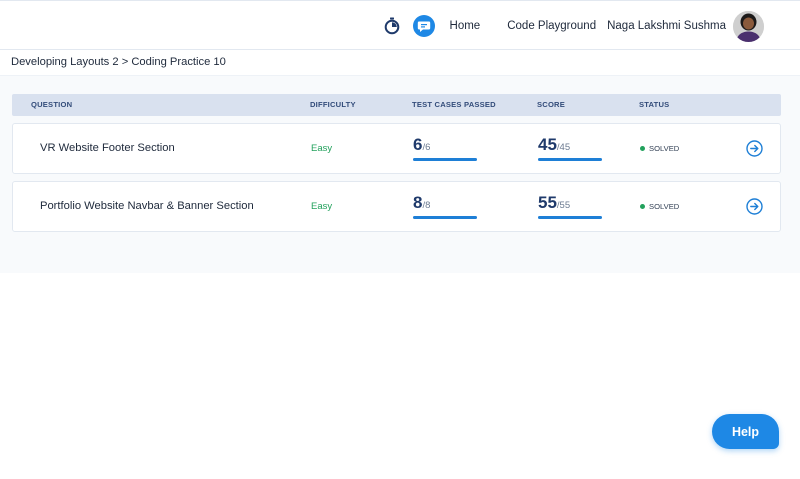 This screenshot has width=800, height=479. I want to click on column-header-question: QUESTION, so click(52, 104).